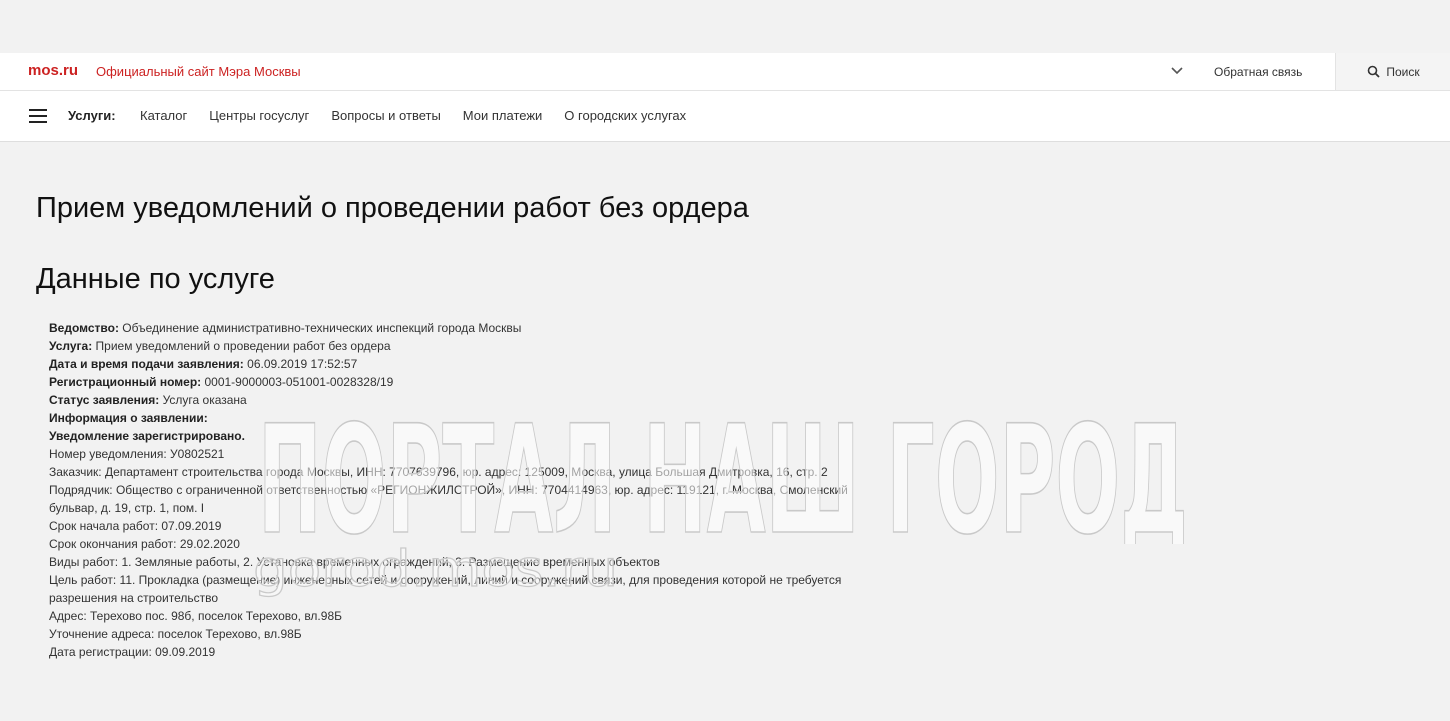 The height and width of the screenshot is (721, 1450). What do you see at coordinates (147, 436) in the screenshot?
I see `detail-label: Уведомление зарегистрировано.` at bounding box center [147, 436].